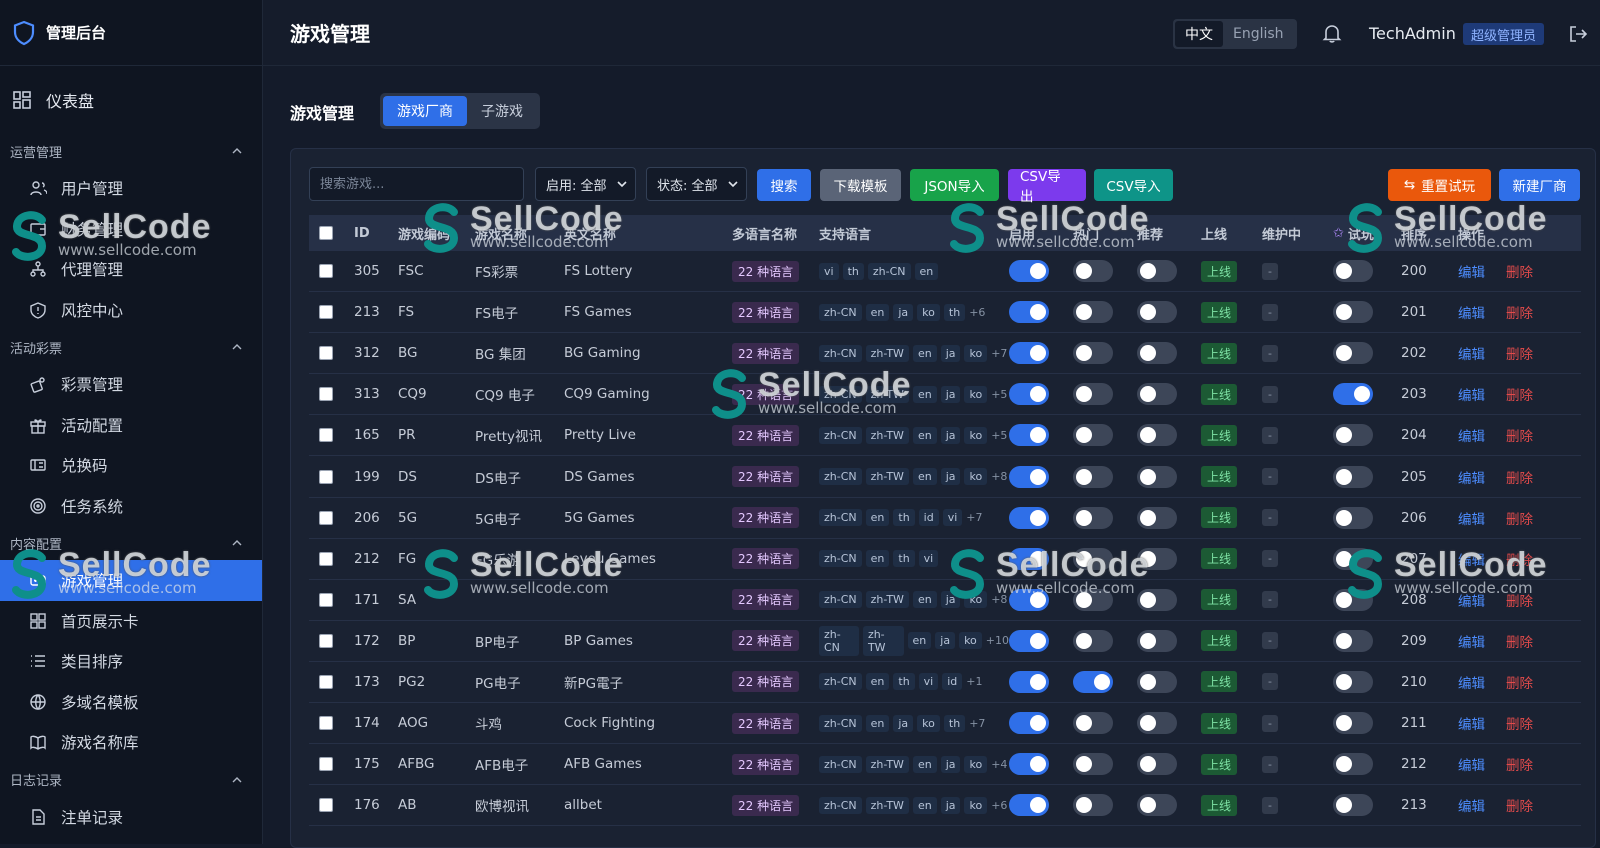 This screenshot has width=1600, height=848. What do you see at coordinates (131, 661) in the screenshot?
I see `sidebar-item-category-sort: 类目排序` at bounding box center [131, 661].